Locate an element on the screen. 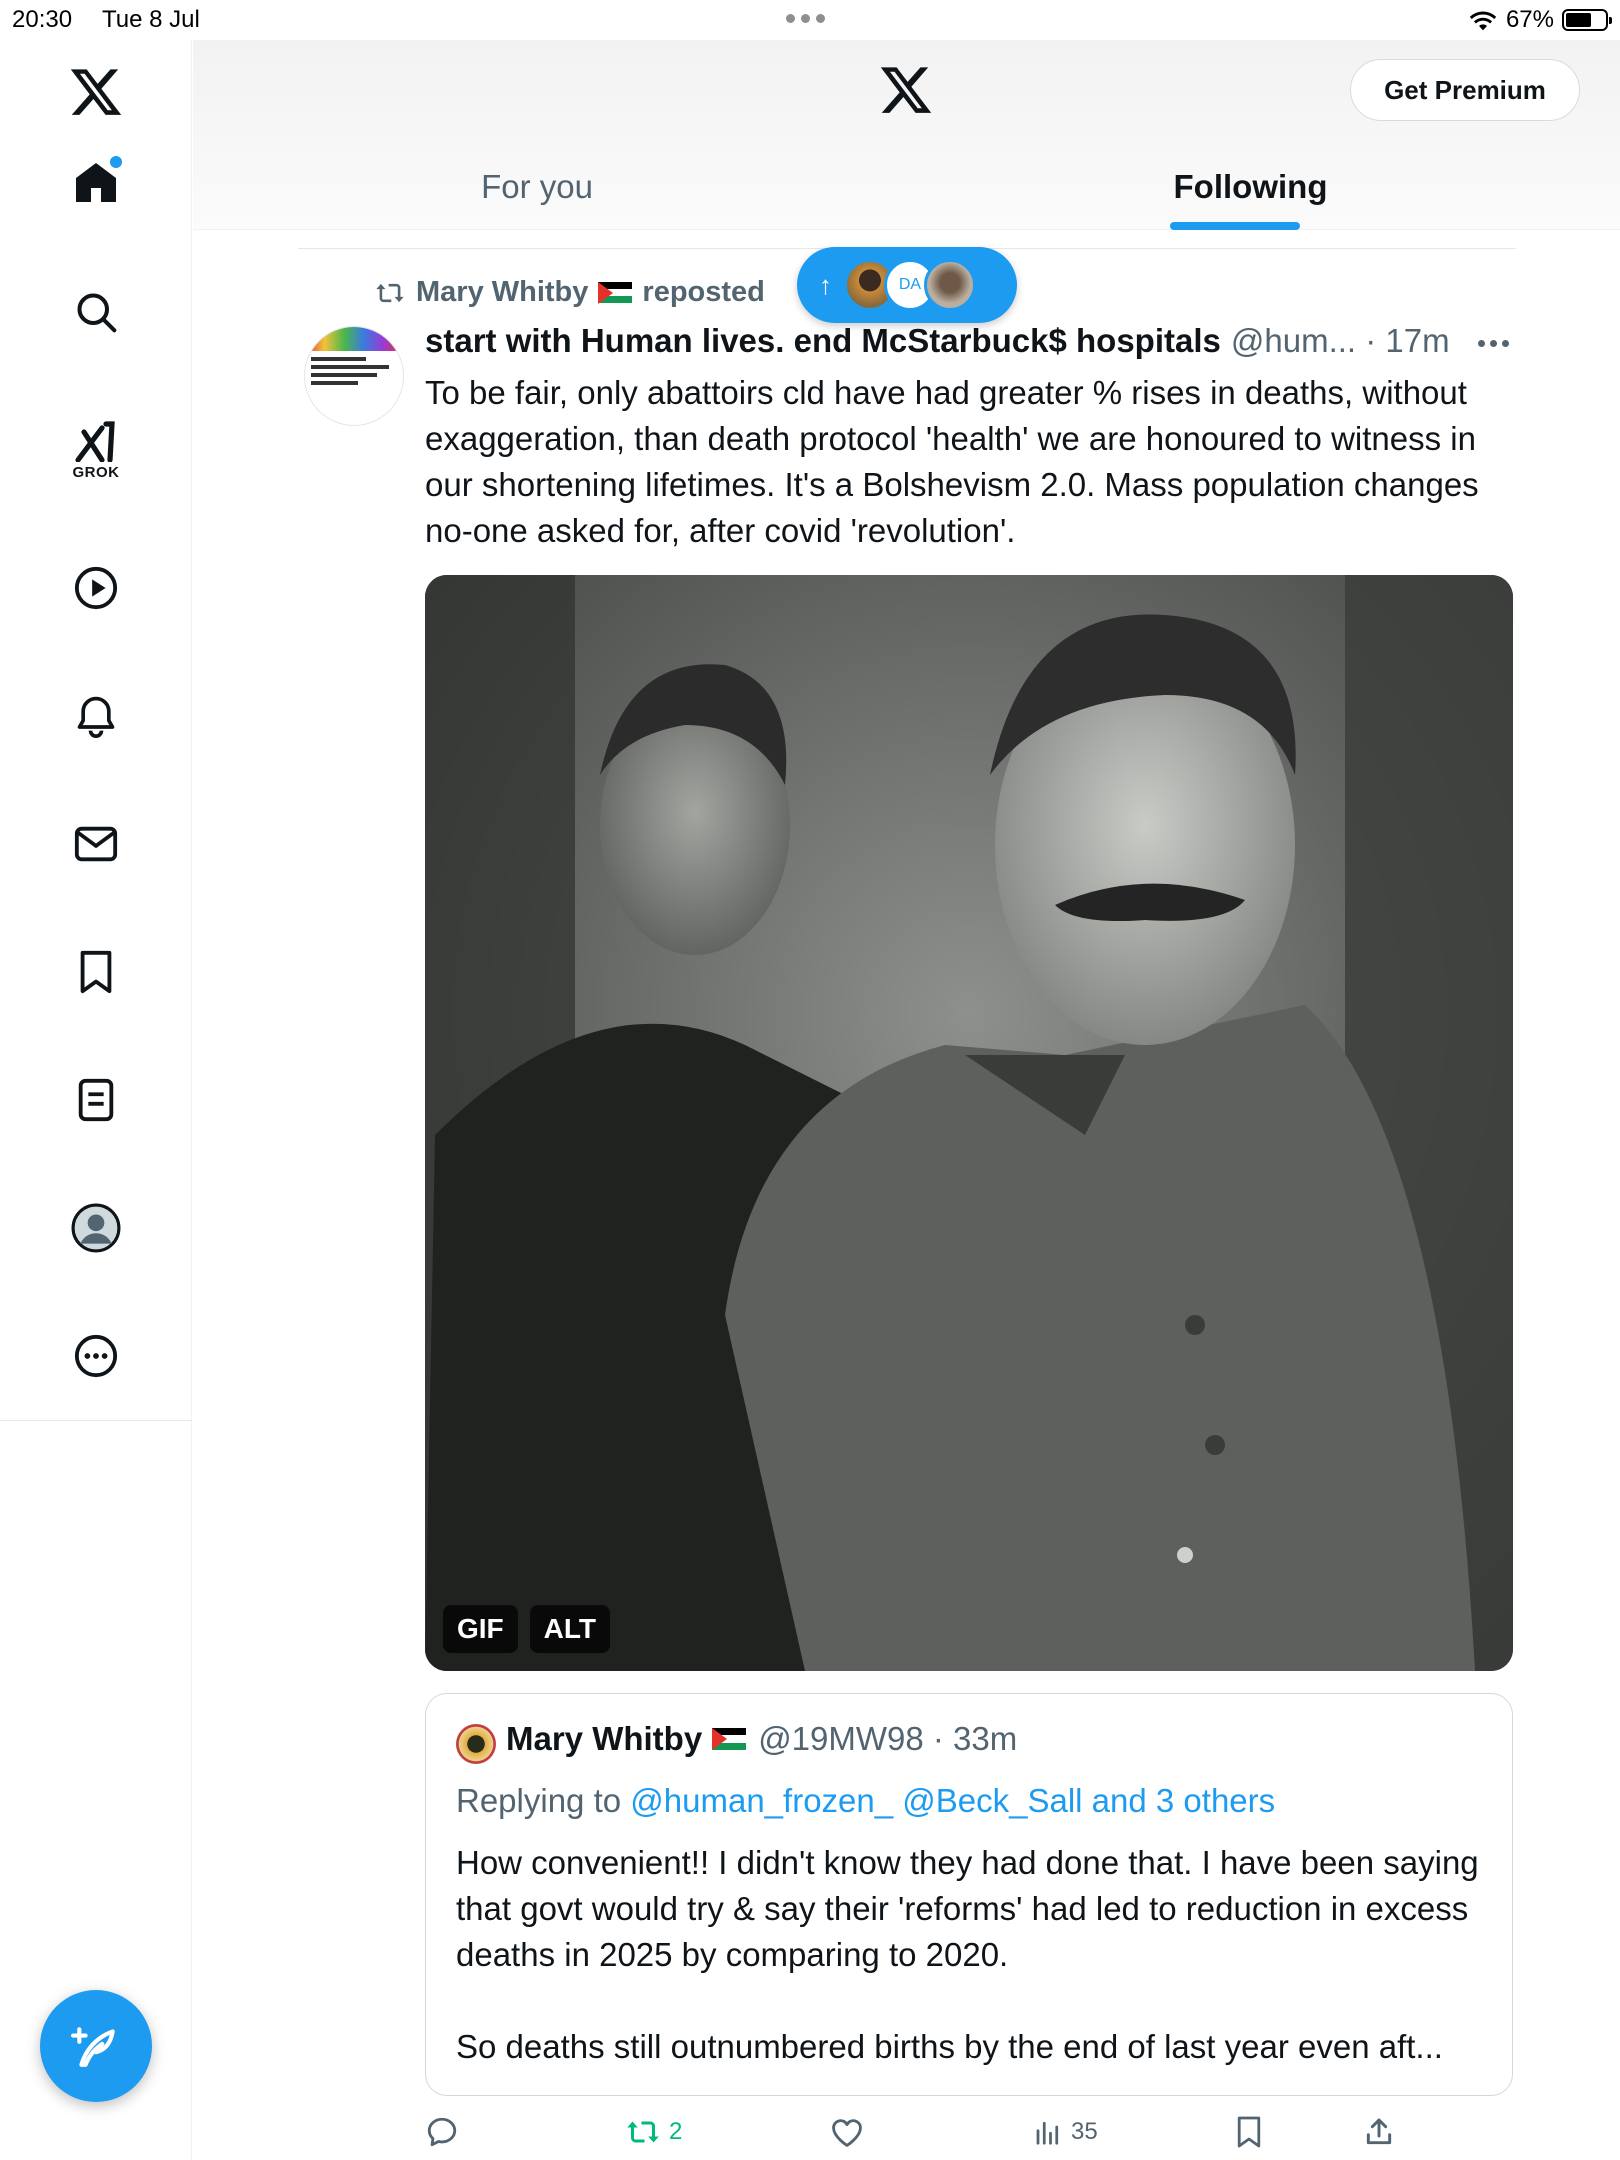 This screenshot has width=1620, height=2160. wifi-icon is located at coordinates (1483, 21).